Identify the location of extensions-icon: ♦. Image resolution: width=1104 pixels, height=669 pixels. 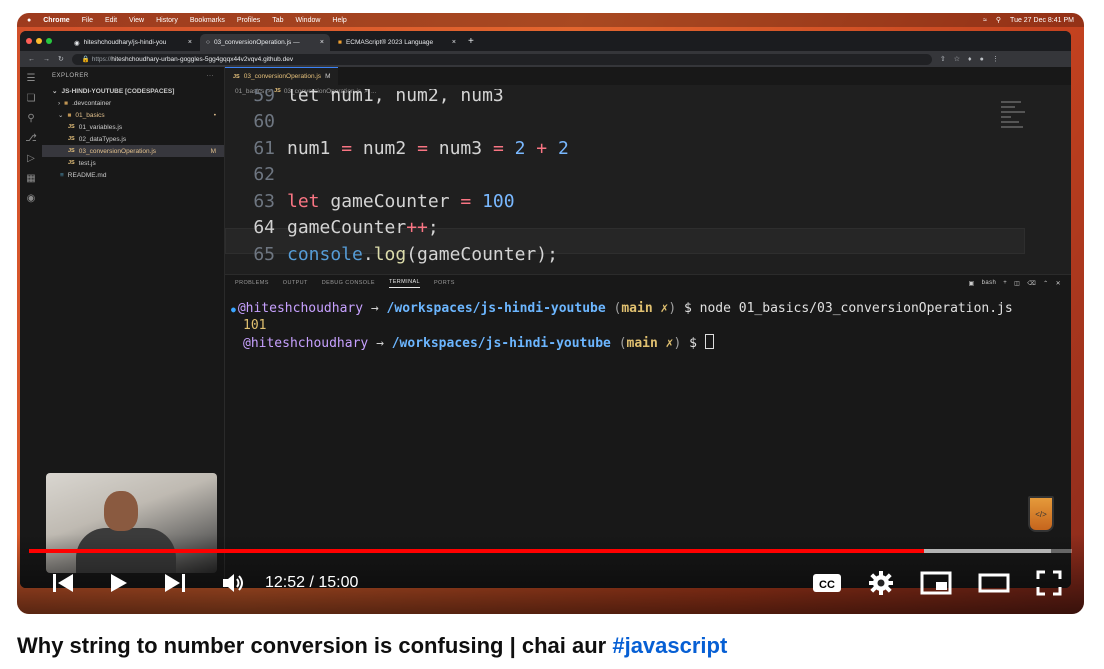
(970, 59).